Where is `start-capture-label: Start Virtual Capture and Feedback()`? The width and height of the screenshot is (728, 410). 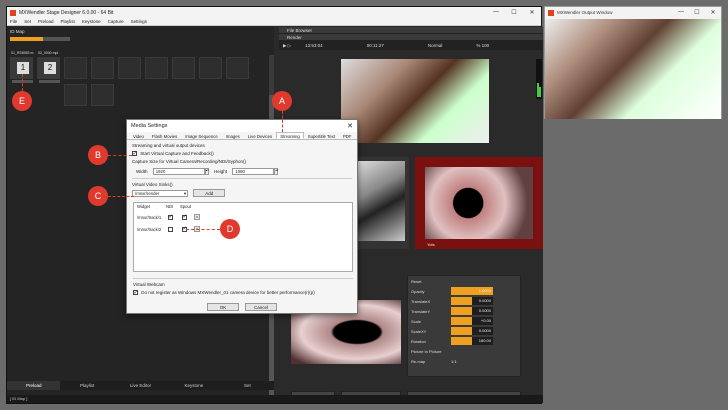
start-capture-label: Start Virtual Capture and Feedback() is located at coordinates (177, 153).